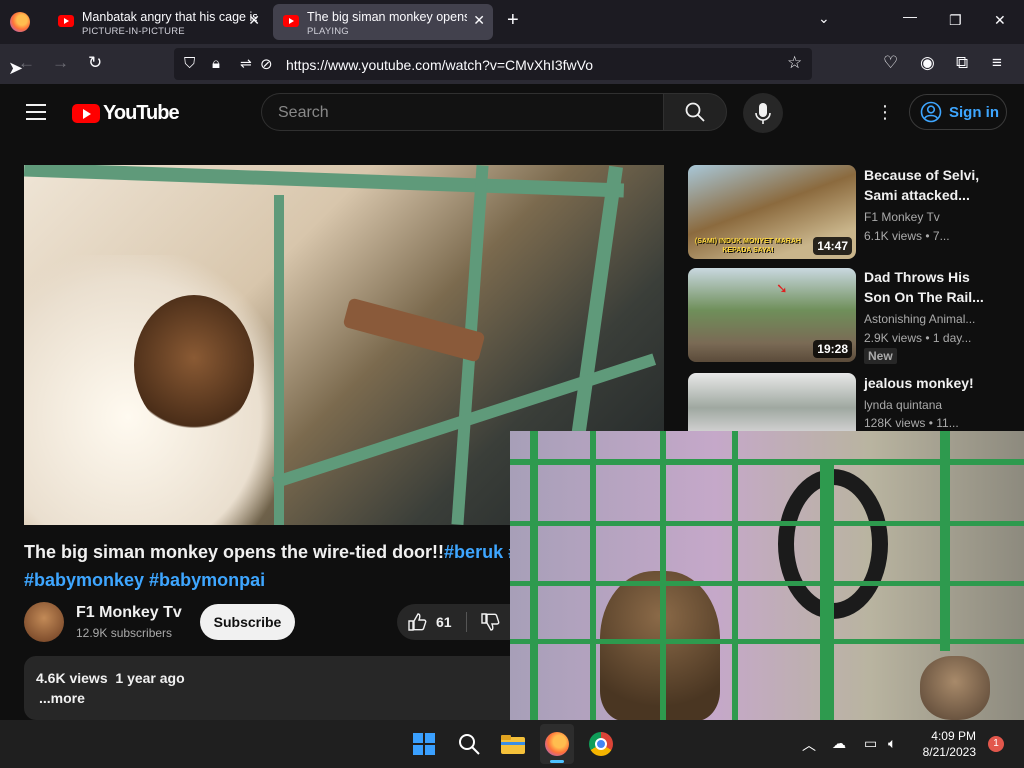 Image resolution: width=1024 pixels, height=768 pixels. Describe the element at coordinates (424, 744) in the screenshot. I see `windows-start-icon` at that location.